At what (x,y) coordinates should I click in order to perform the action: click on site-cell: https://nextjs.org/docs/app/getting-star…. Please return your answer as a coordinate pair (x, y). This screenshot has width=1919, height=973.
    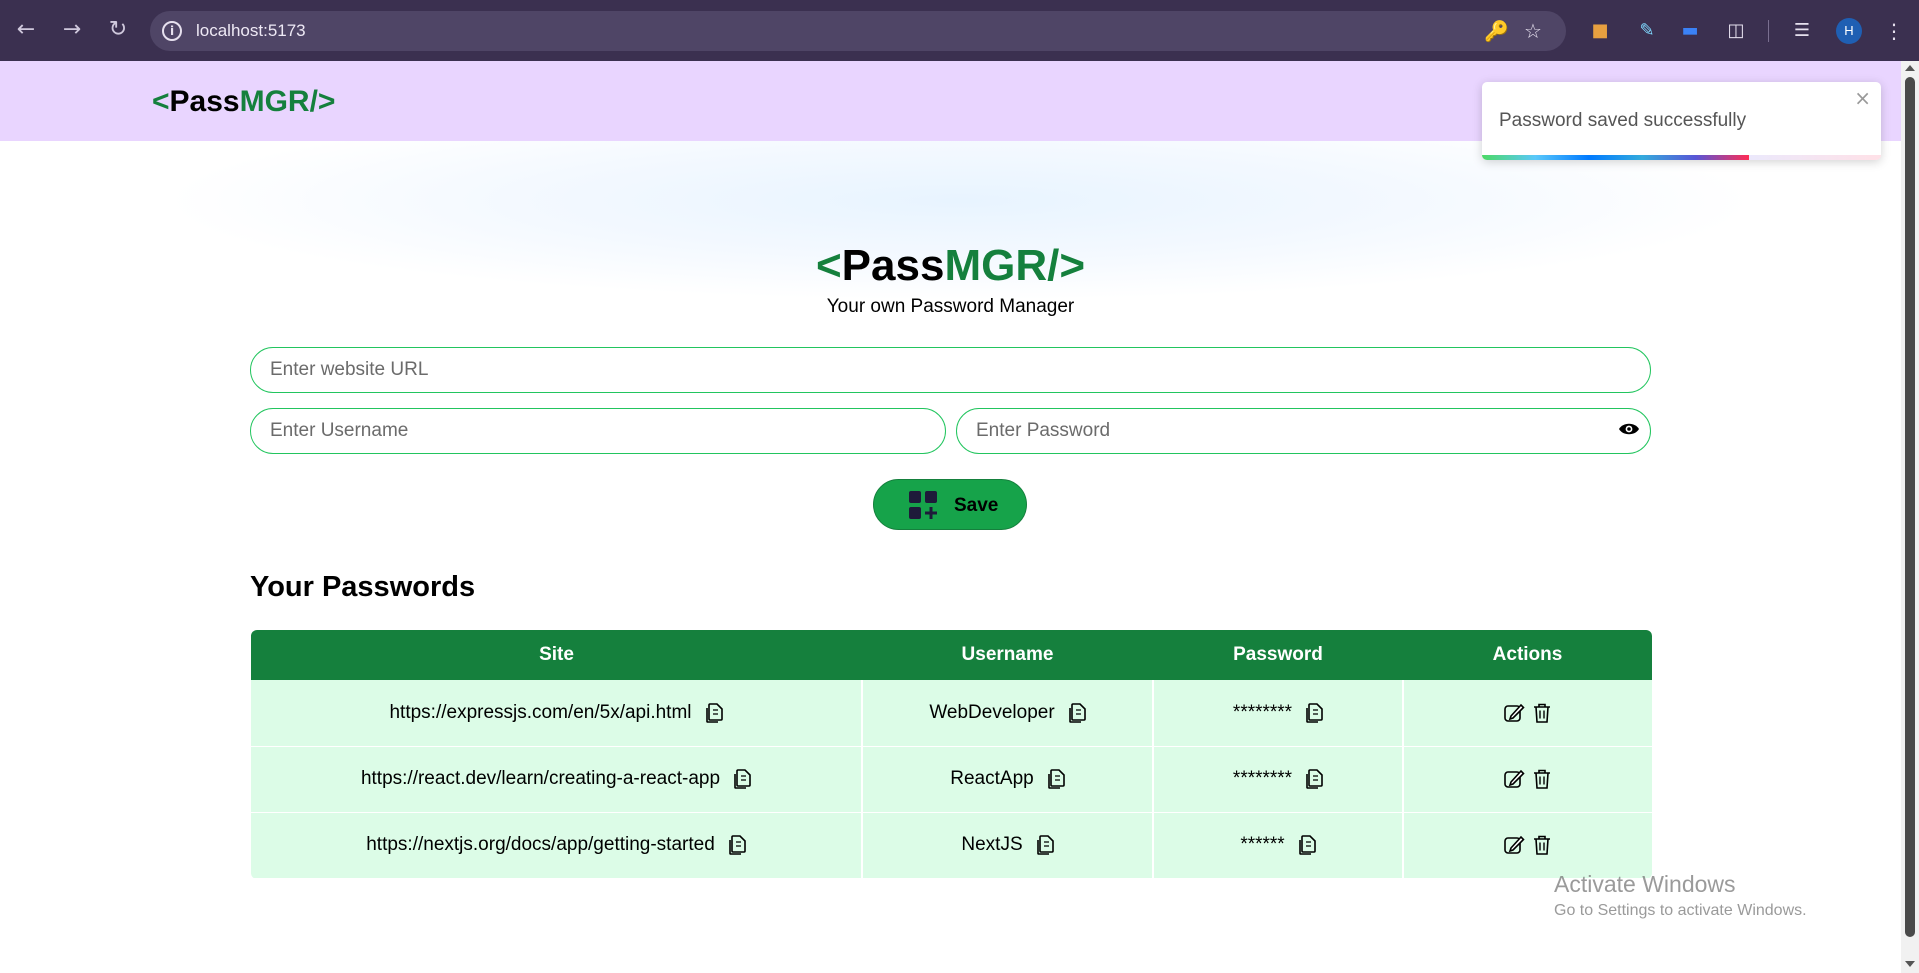
    Looking at the image, I should click on (557, 845).